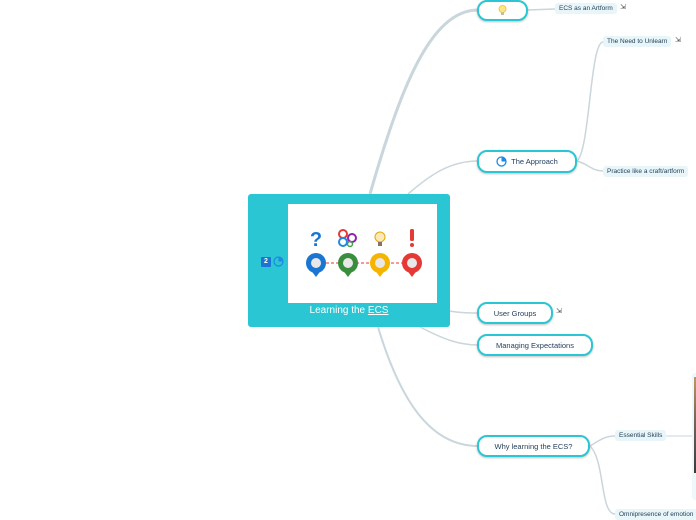 This screenshot has width=696, height=520. What do you see at coordinates (316, 265) in the screenshot?
I see `pin-blue` at bounding box center [316, 265].